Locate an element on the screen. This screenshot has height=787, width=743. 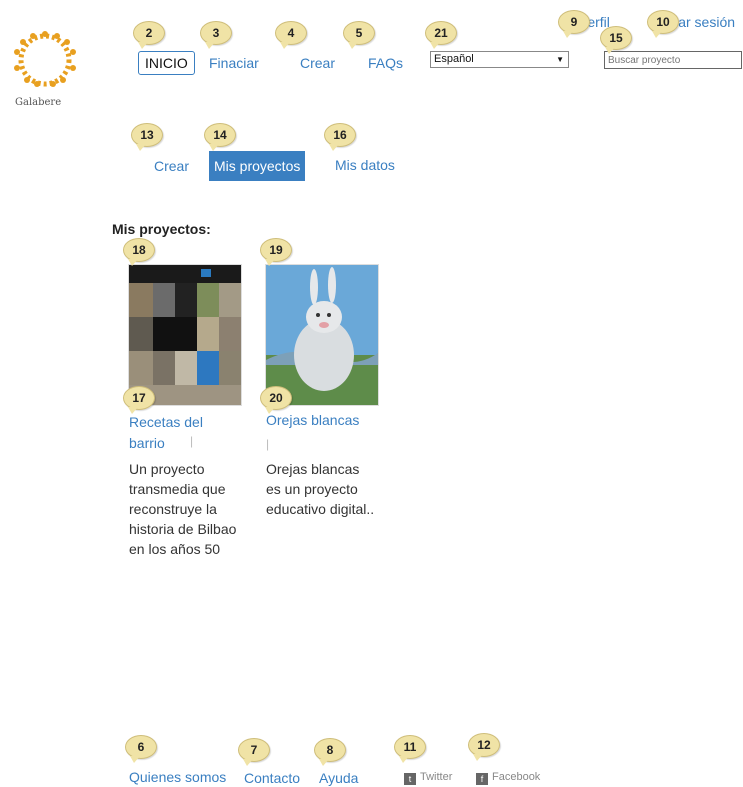
marker-badge: 18 is located at coordinates (139, 252).